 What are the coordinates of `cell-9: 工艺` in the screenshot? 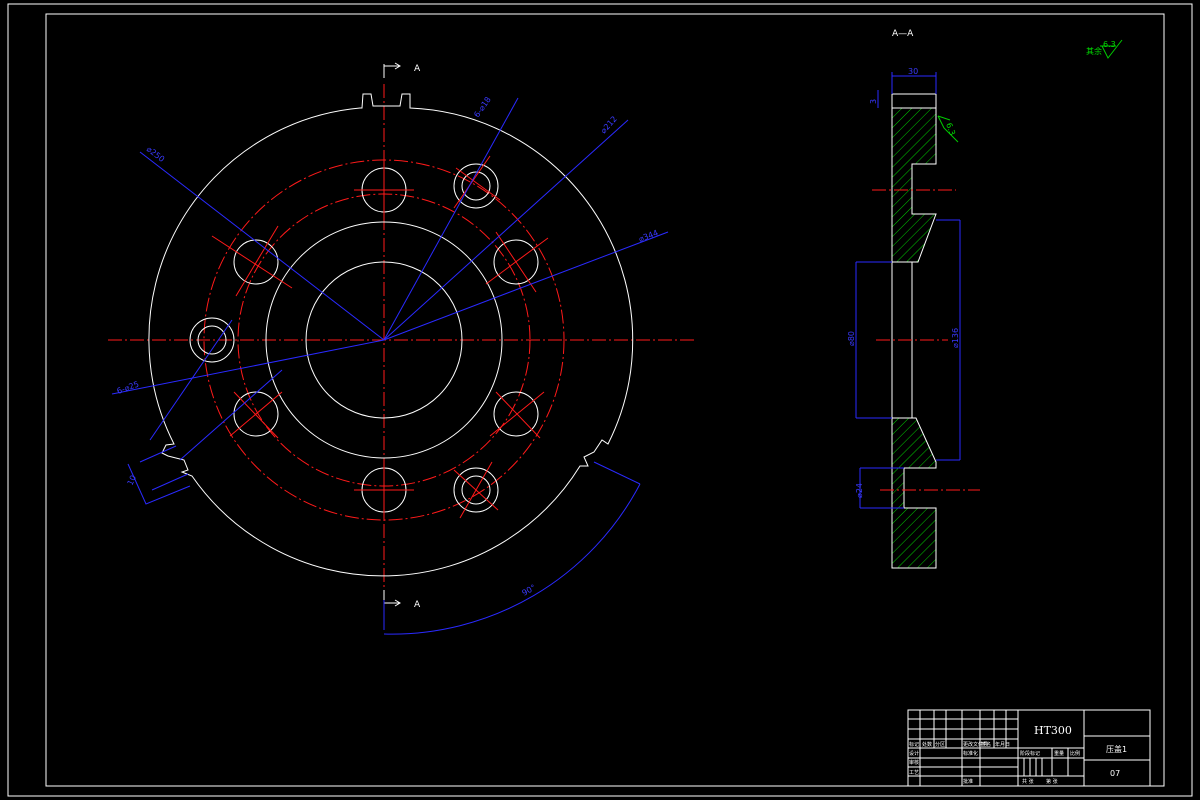 It's located at (914, 773).